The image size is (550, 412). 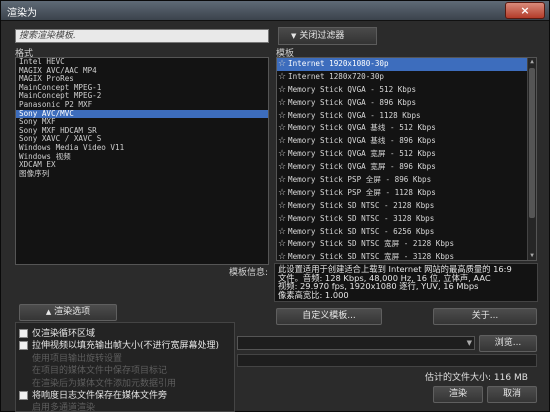 I want to click on template-list-item: ☆ Memory Stick QVGA 宽屏 - 896 Kbps, so click(x=406, y=167).